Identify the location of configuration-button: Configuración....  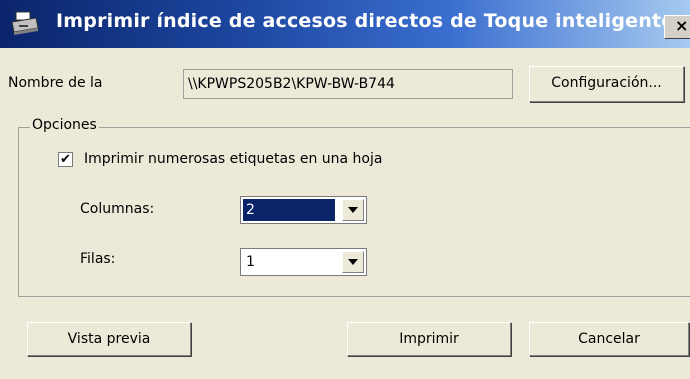
(606, 84).